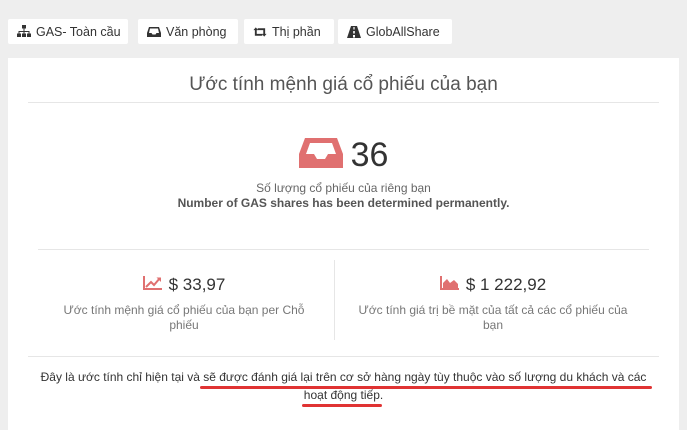 The image size is (687, 430). I want to click on stat-value: $ 1 222,92, so click(506, 284).